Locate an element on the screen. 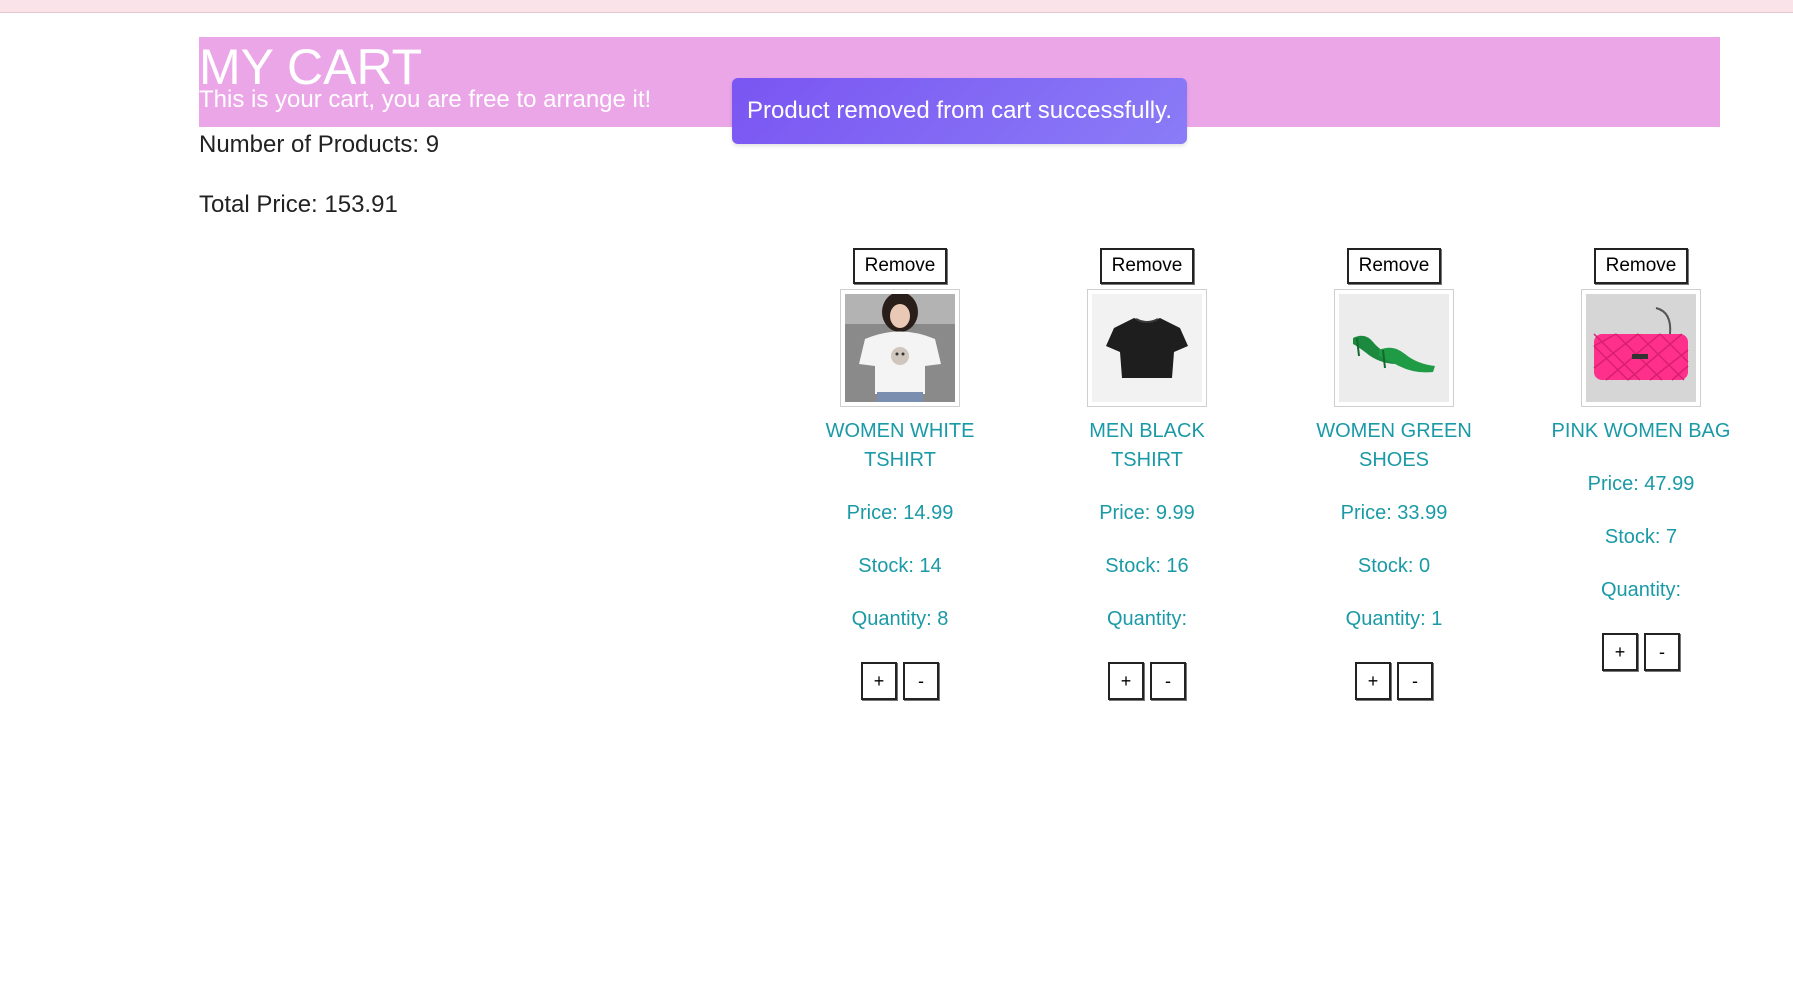  product-name: MEN BLACK TSHIRT is located at coordinates (1147, 445).